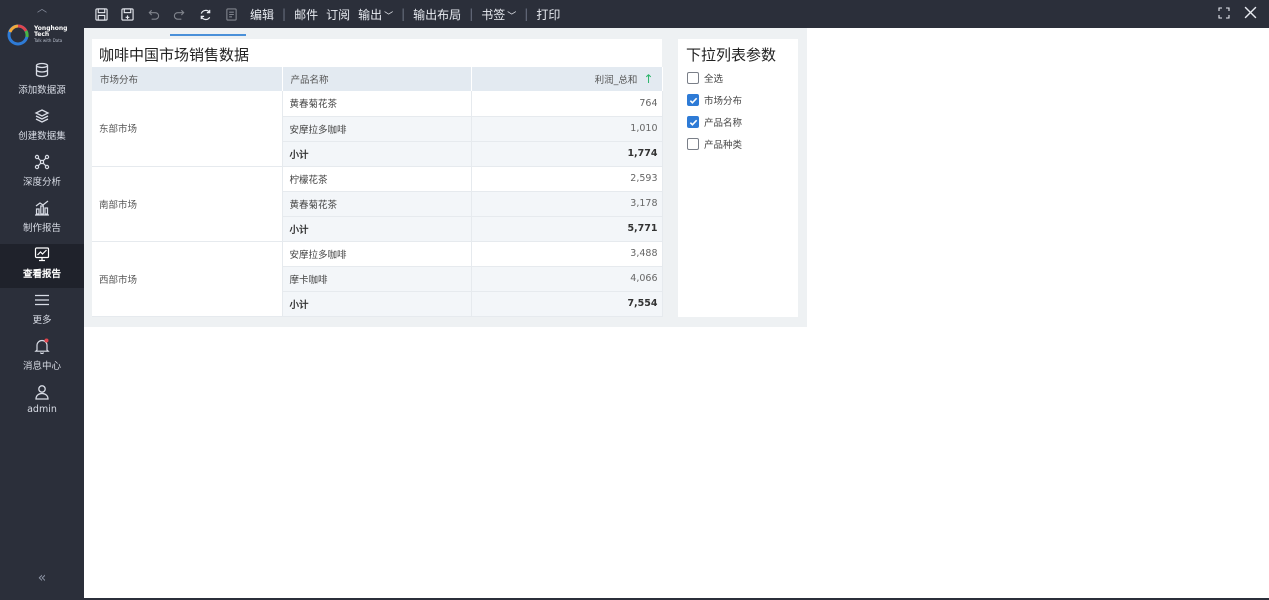  I want to click on sidebar-item-label: 消息中心, so click(41, 366).